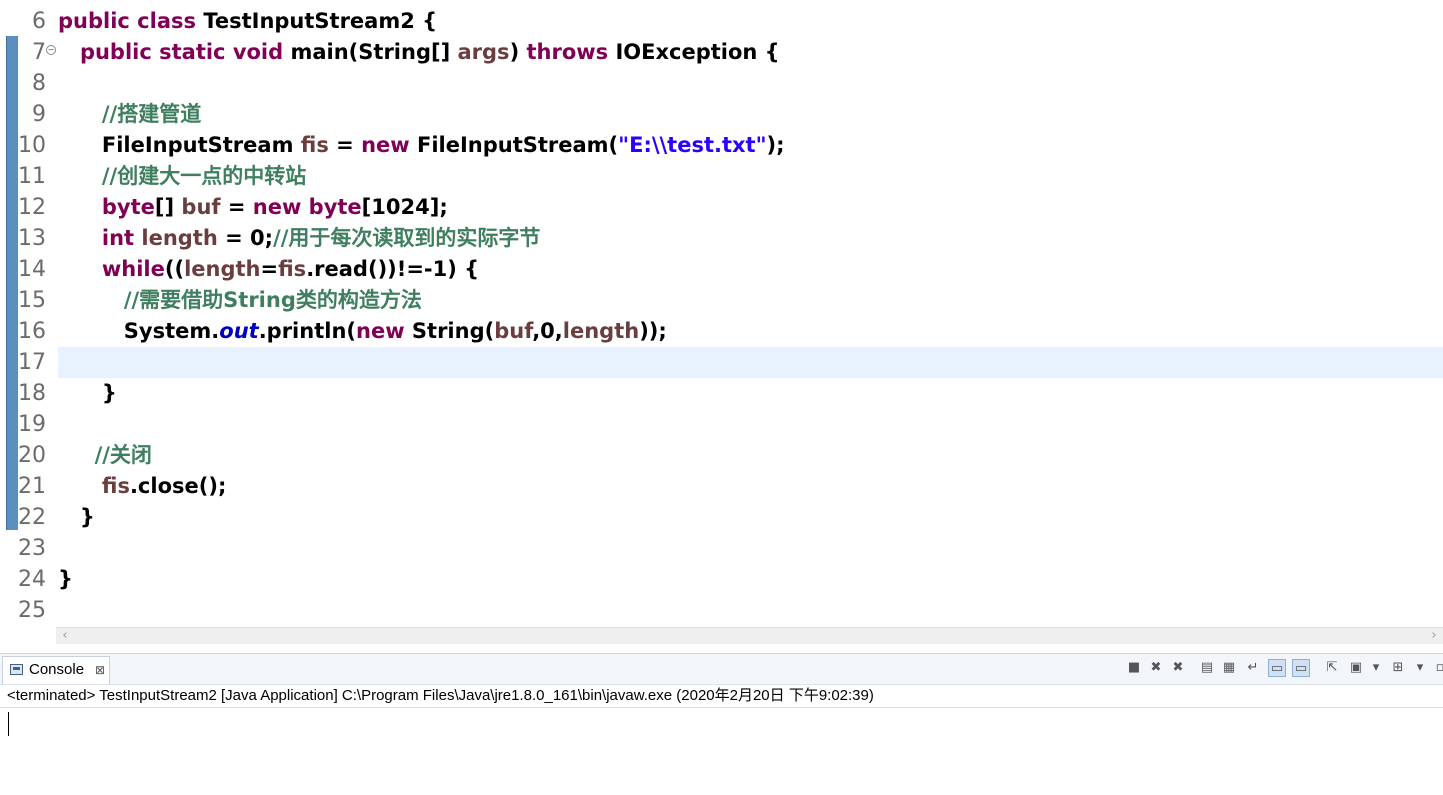 The height and width of the screenshot is (795, 1443). What do you see at coordinates (174, 269) in the screenshot?
I see `code-token: ((` at bounding box center [174, 269].